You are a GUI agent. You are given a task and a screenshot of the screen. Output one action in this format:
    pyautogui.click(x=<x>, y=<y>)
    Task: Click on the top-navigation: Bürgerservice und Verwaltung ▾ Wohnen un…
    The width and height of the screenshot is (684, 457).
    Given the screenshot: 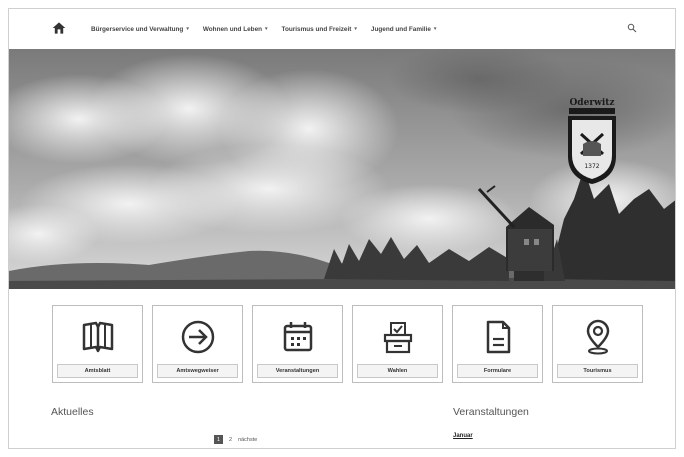 What is the action you would take?
    pyautogui.click(x=342, y=29)
    